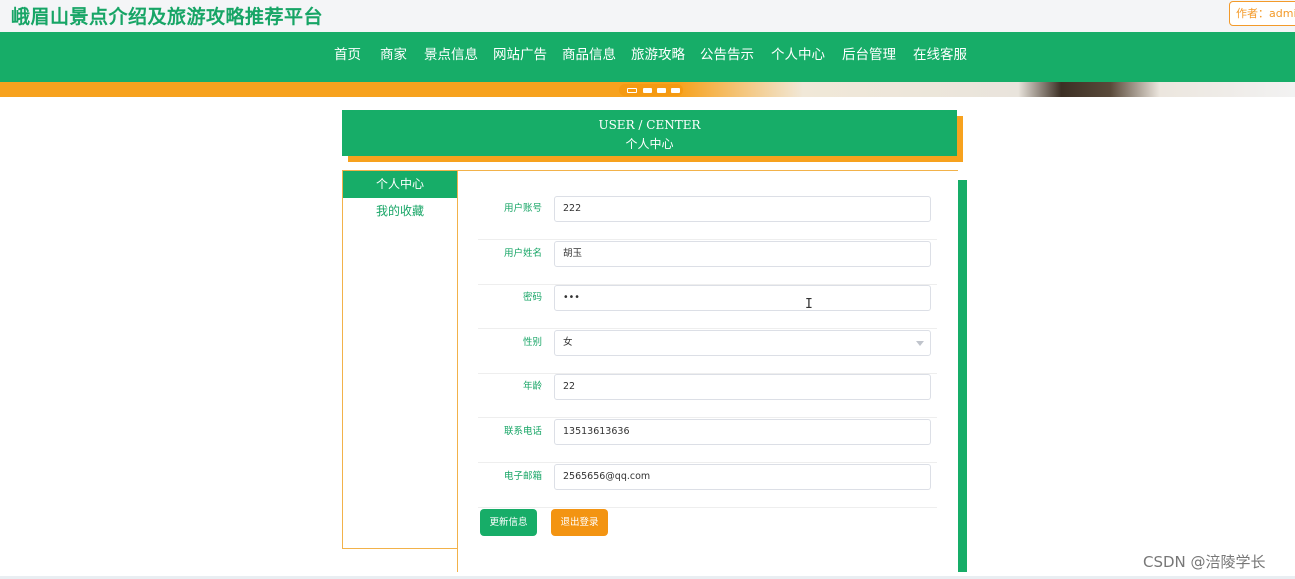 Image resolution: width=1295 pixels, height=579 pixels. Describe the element at coordinates (522, 476) in the screenshot. I see `email-label: 电子邮箱` at that location.